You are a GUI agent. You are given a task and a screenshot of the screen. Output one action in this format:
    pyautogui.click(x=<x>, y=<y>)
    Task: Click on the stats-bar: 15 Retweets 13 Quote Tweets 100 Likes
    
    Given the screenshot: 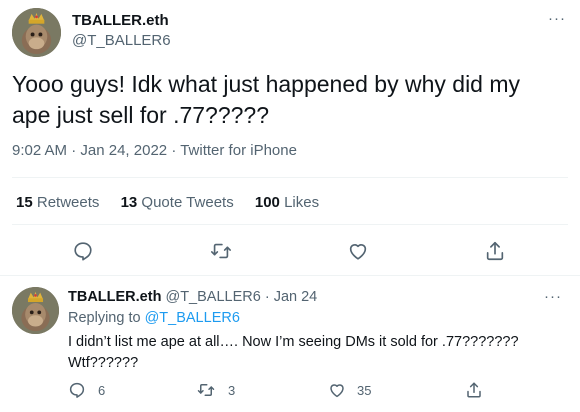 What is the action you would take?
    pyautogui.click(x=167, y=202)
    